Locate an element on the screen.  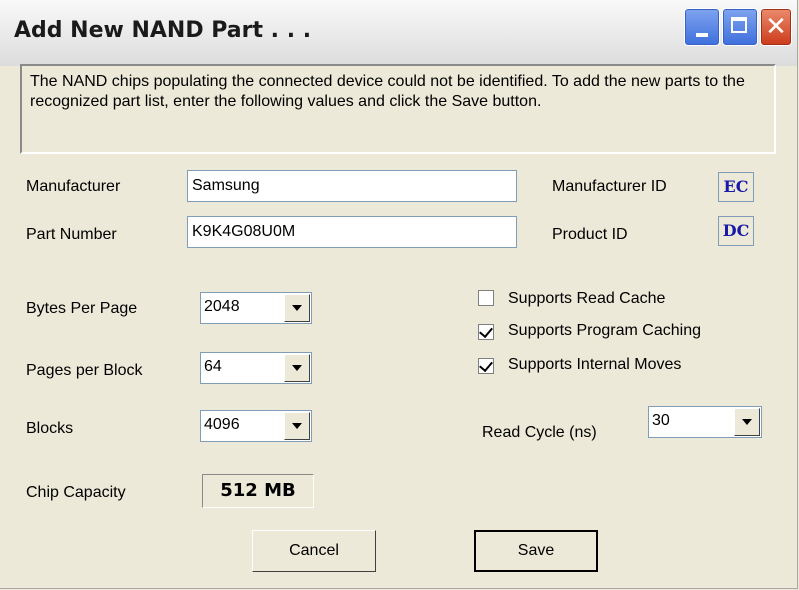
window-title: Add New NAND Part . . . is located at coordinates (163, 30).